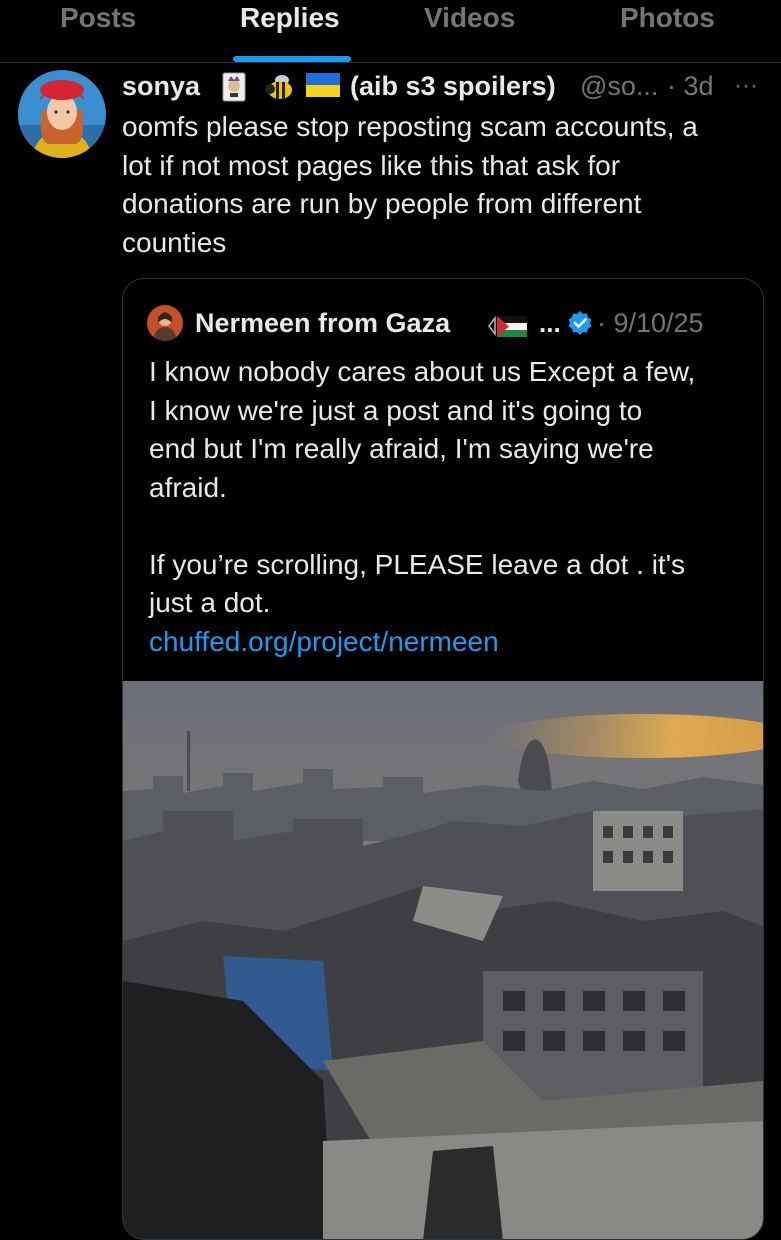 The width and height of the screenshot is (781, 1240). What do you see at coordinates (580, 325) in the screenshot?
I see `verified-badge-icon` at bounding box center [580, 325].